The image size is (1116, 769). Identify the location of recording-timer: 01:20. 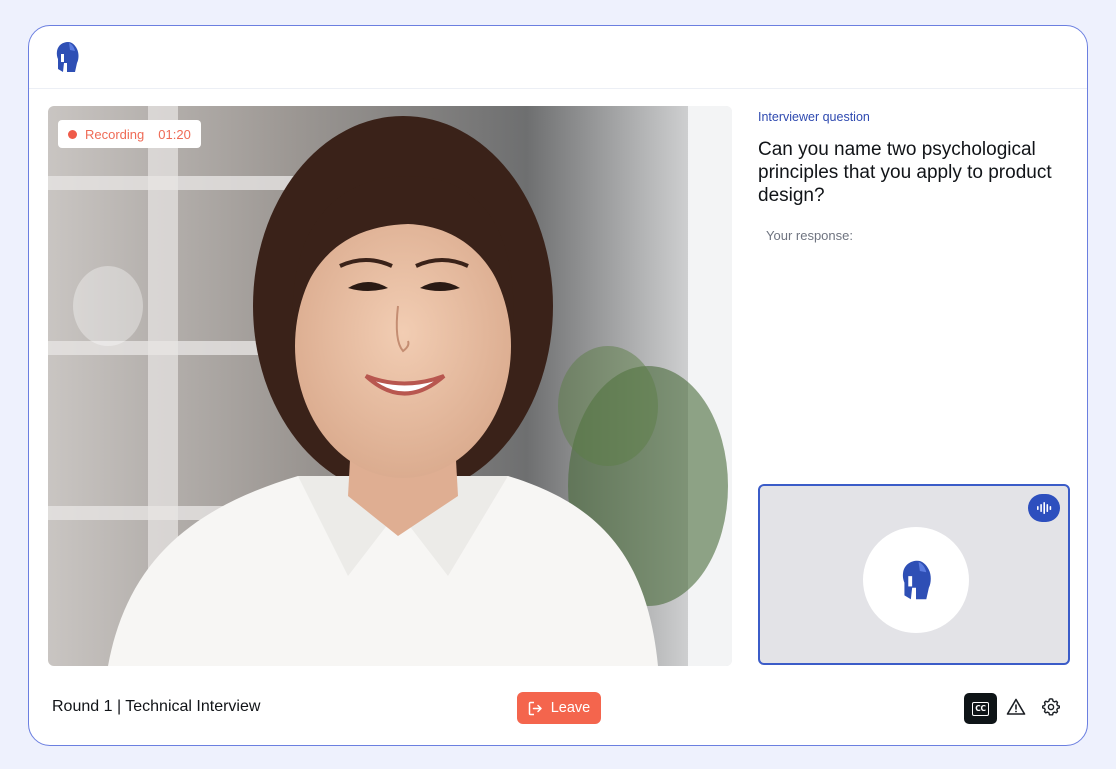
(174, 134).